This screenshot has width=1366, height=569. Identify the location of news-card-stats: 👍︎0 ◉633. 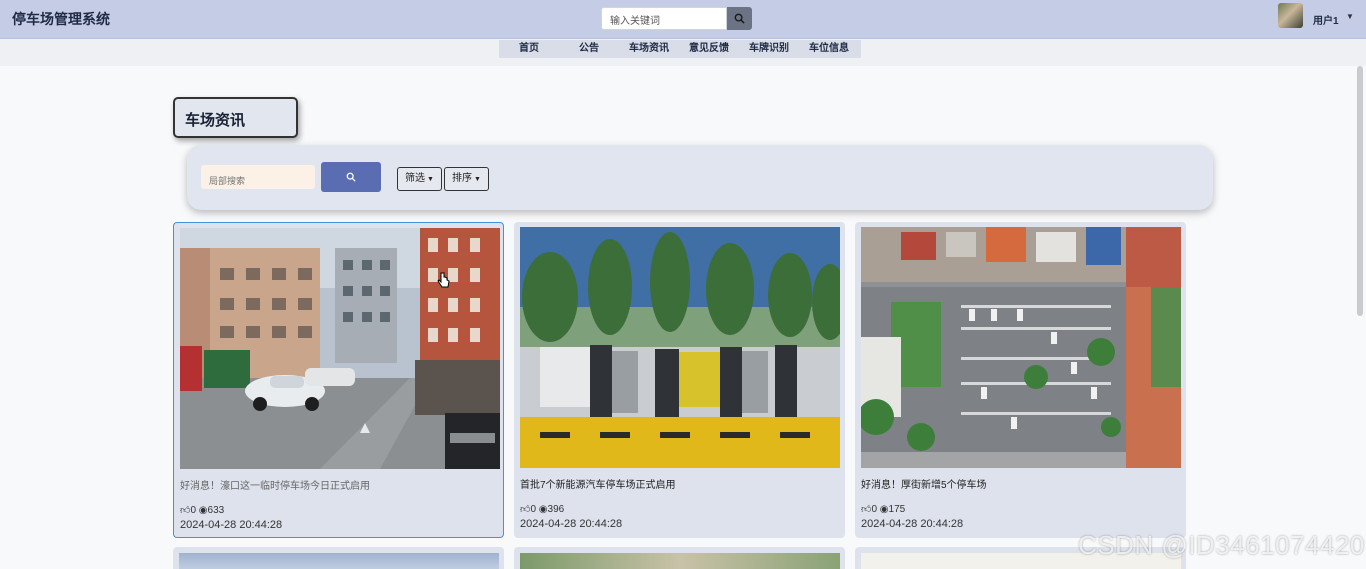
(202, 510).